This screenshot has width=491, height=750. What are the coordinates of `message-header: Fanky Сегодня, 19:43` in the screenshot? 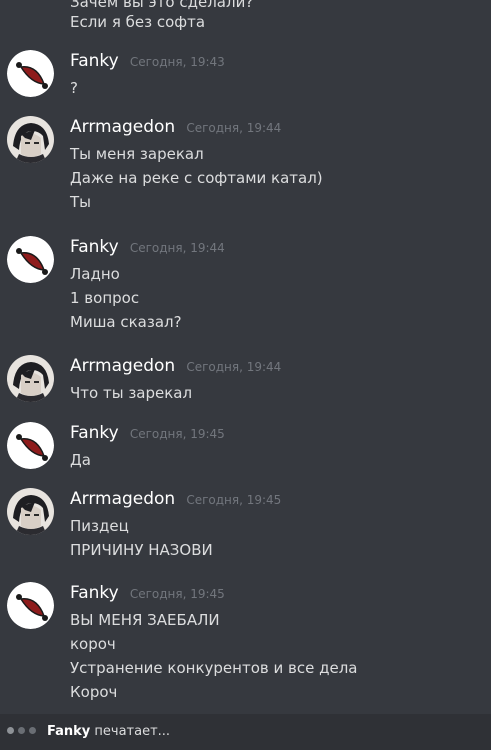 It's located at (147, 62).